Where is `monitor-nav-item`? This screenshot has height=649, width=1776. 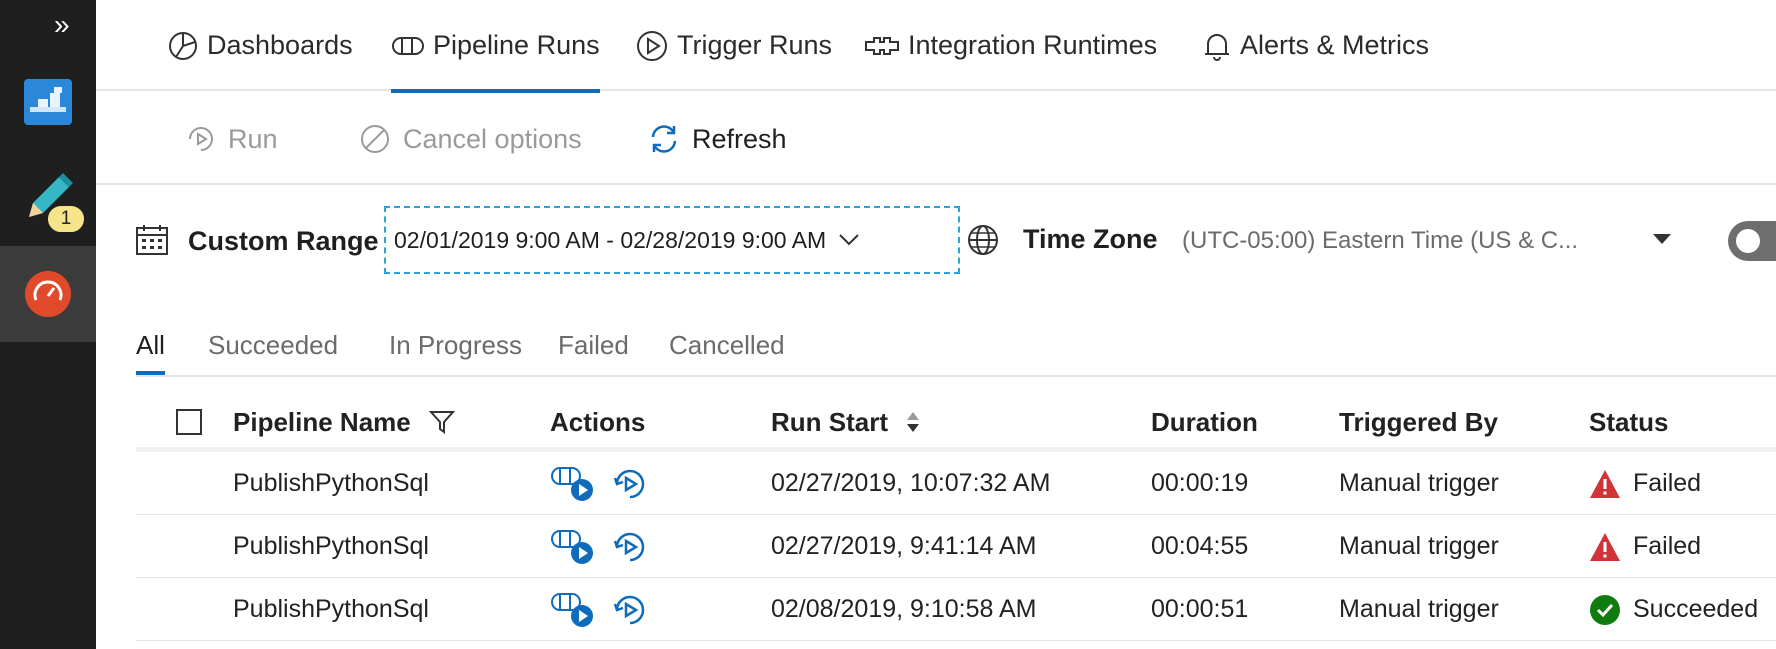
monitor-nav-item is located at coordinates (48, 294).